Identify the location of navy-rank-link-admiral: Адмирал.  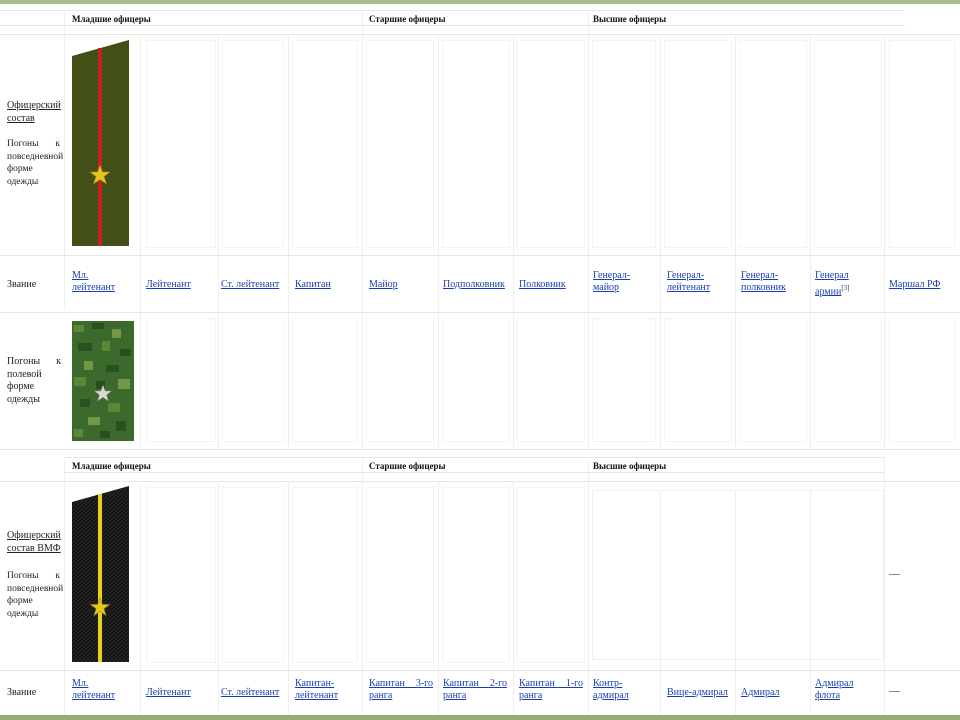
(760, 693).